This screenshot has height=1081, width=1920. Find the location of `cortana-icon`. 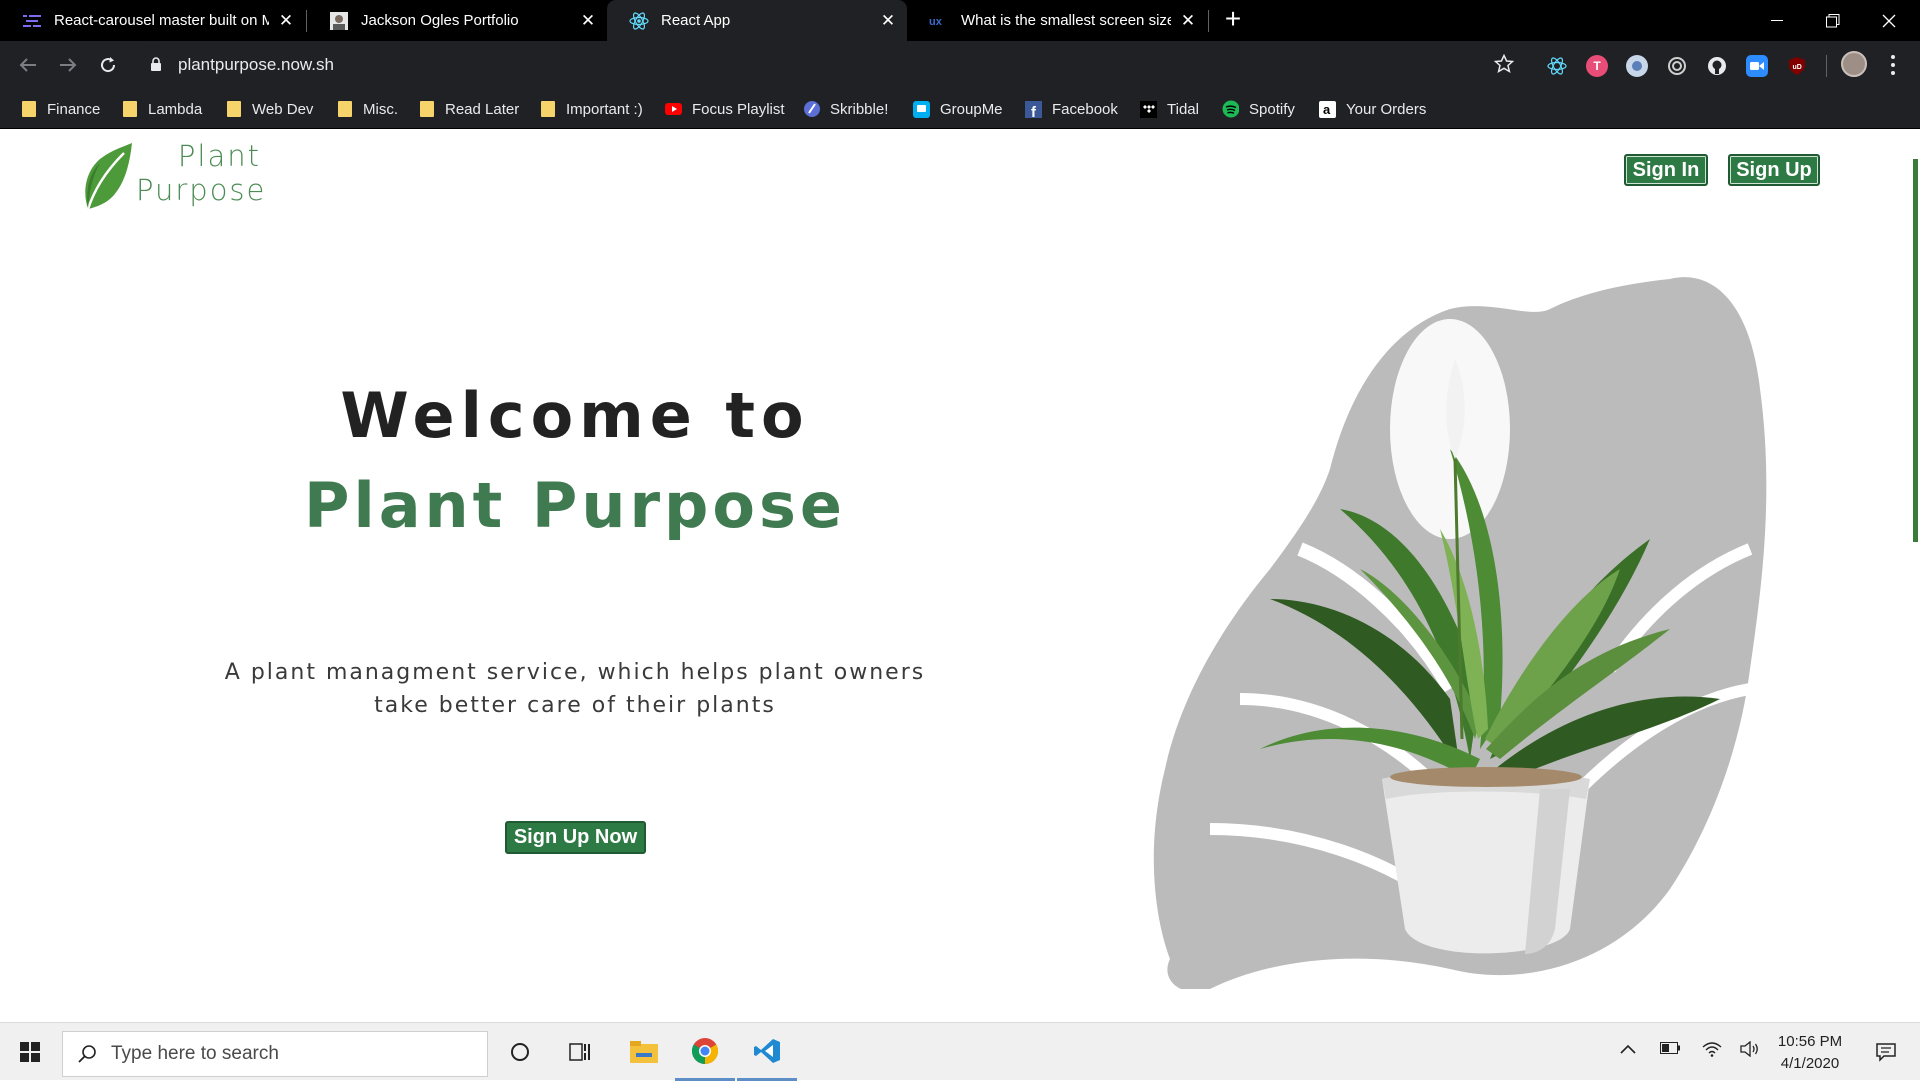

cortana-icon is located at coordinates (520, 1052).